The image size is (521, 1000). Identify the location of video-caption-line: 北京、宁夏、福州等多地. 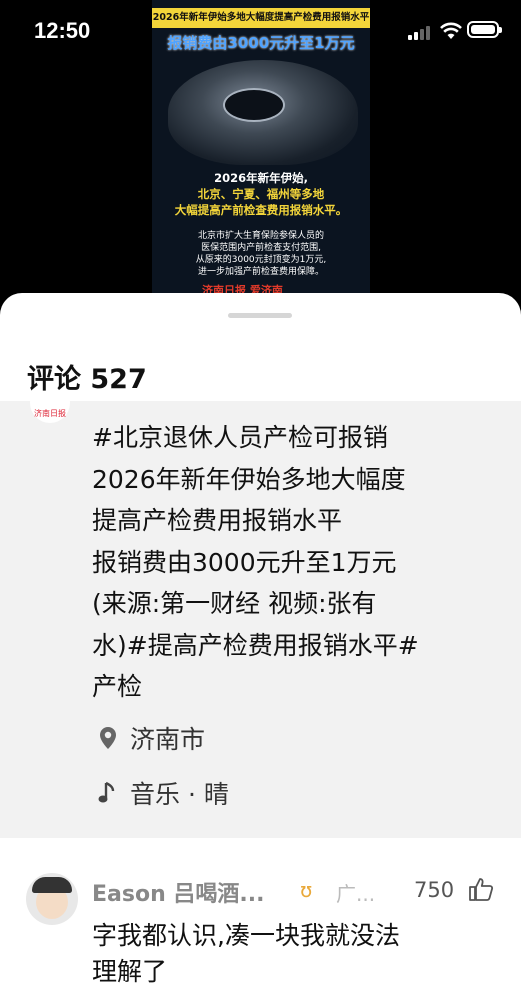
(261, 194).